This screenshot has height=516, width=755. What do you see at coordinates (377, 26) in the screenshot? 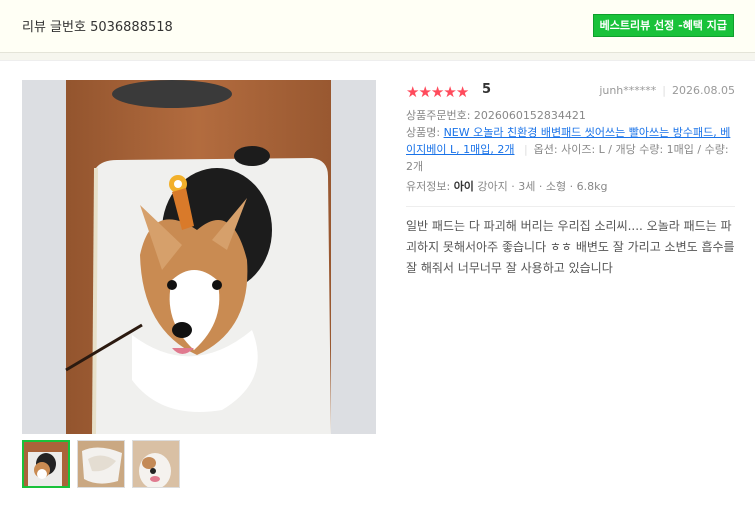
I see `review-header-bar: 리뷰 글번호 5036888518 베스트리뷰 선정 -혜택 지급` at bounding box center [377, 26].